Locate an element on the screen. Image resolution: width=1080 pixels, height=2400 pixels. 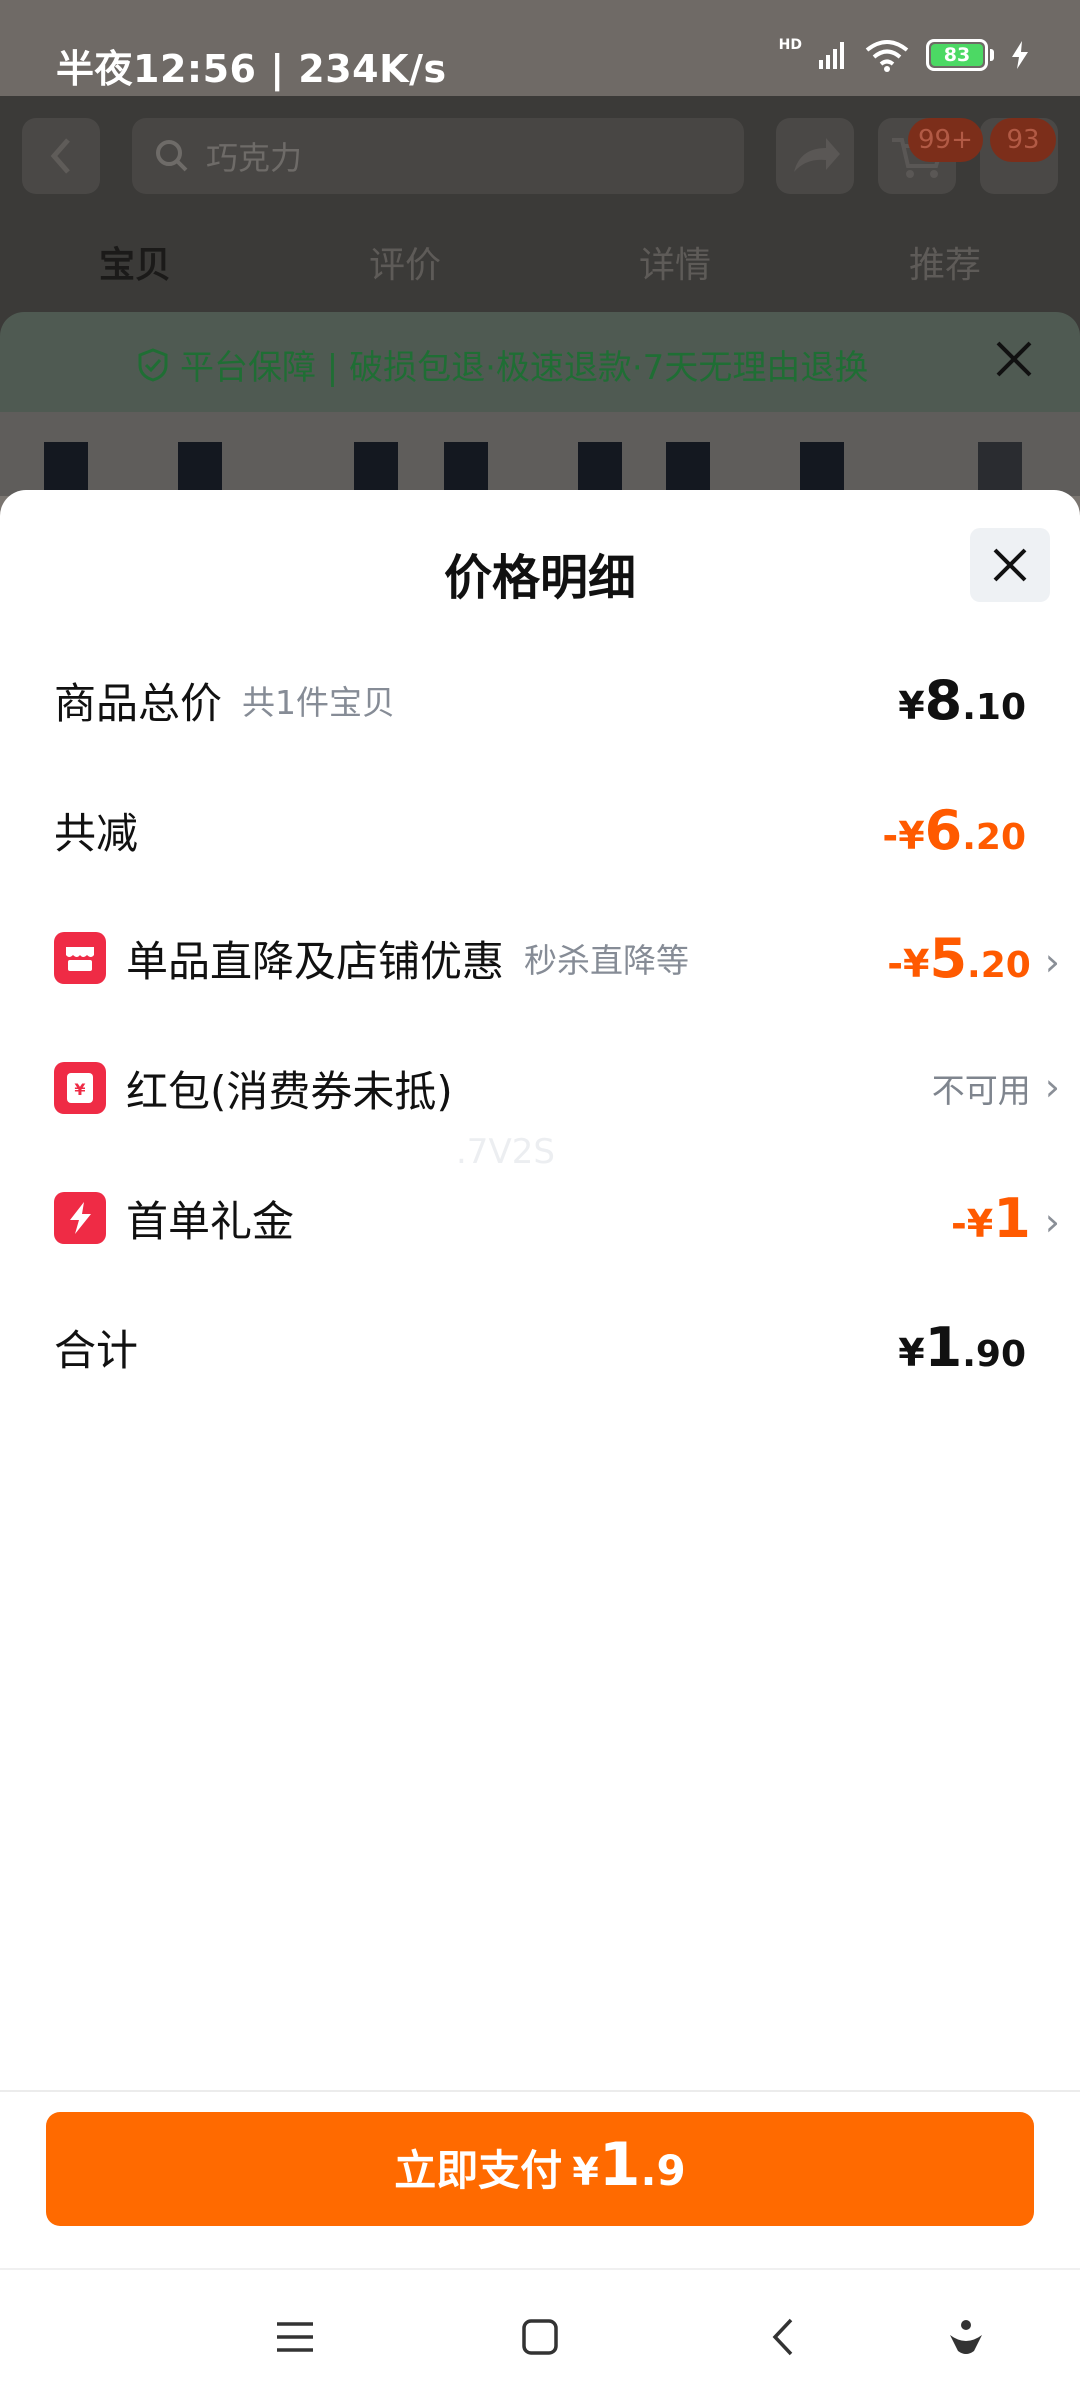
share-icon is located at coordinates (817, 155).